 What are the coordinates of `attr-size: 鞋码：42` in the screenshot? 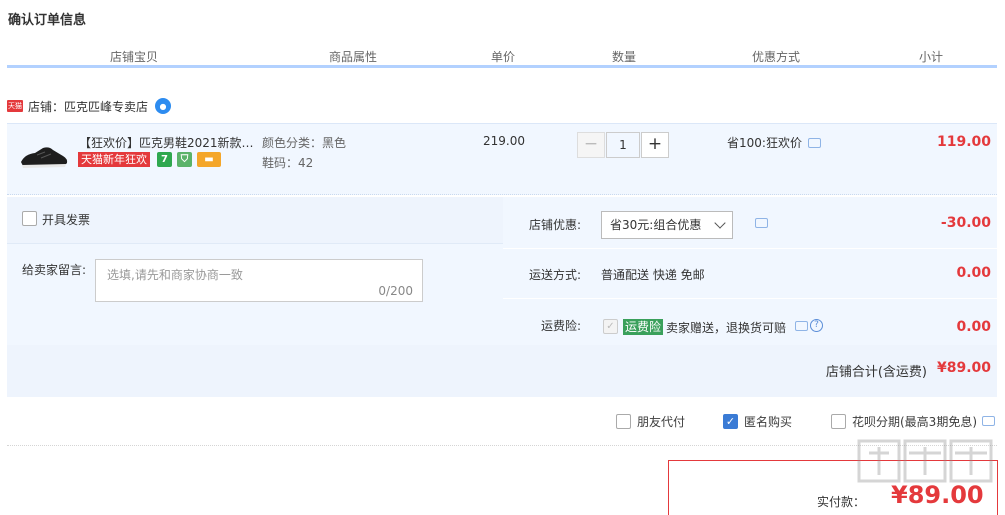 It's located at (288, 163).